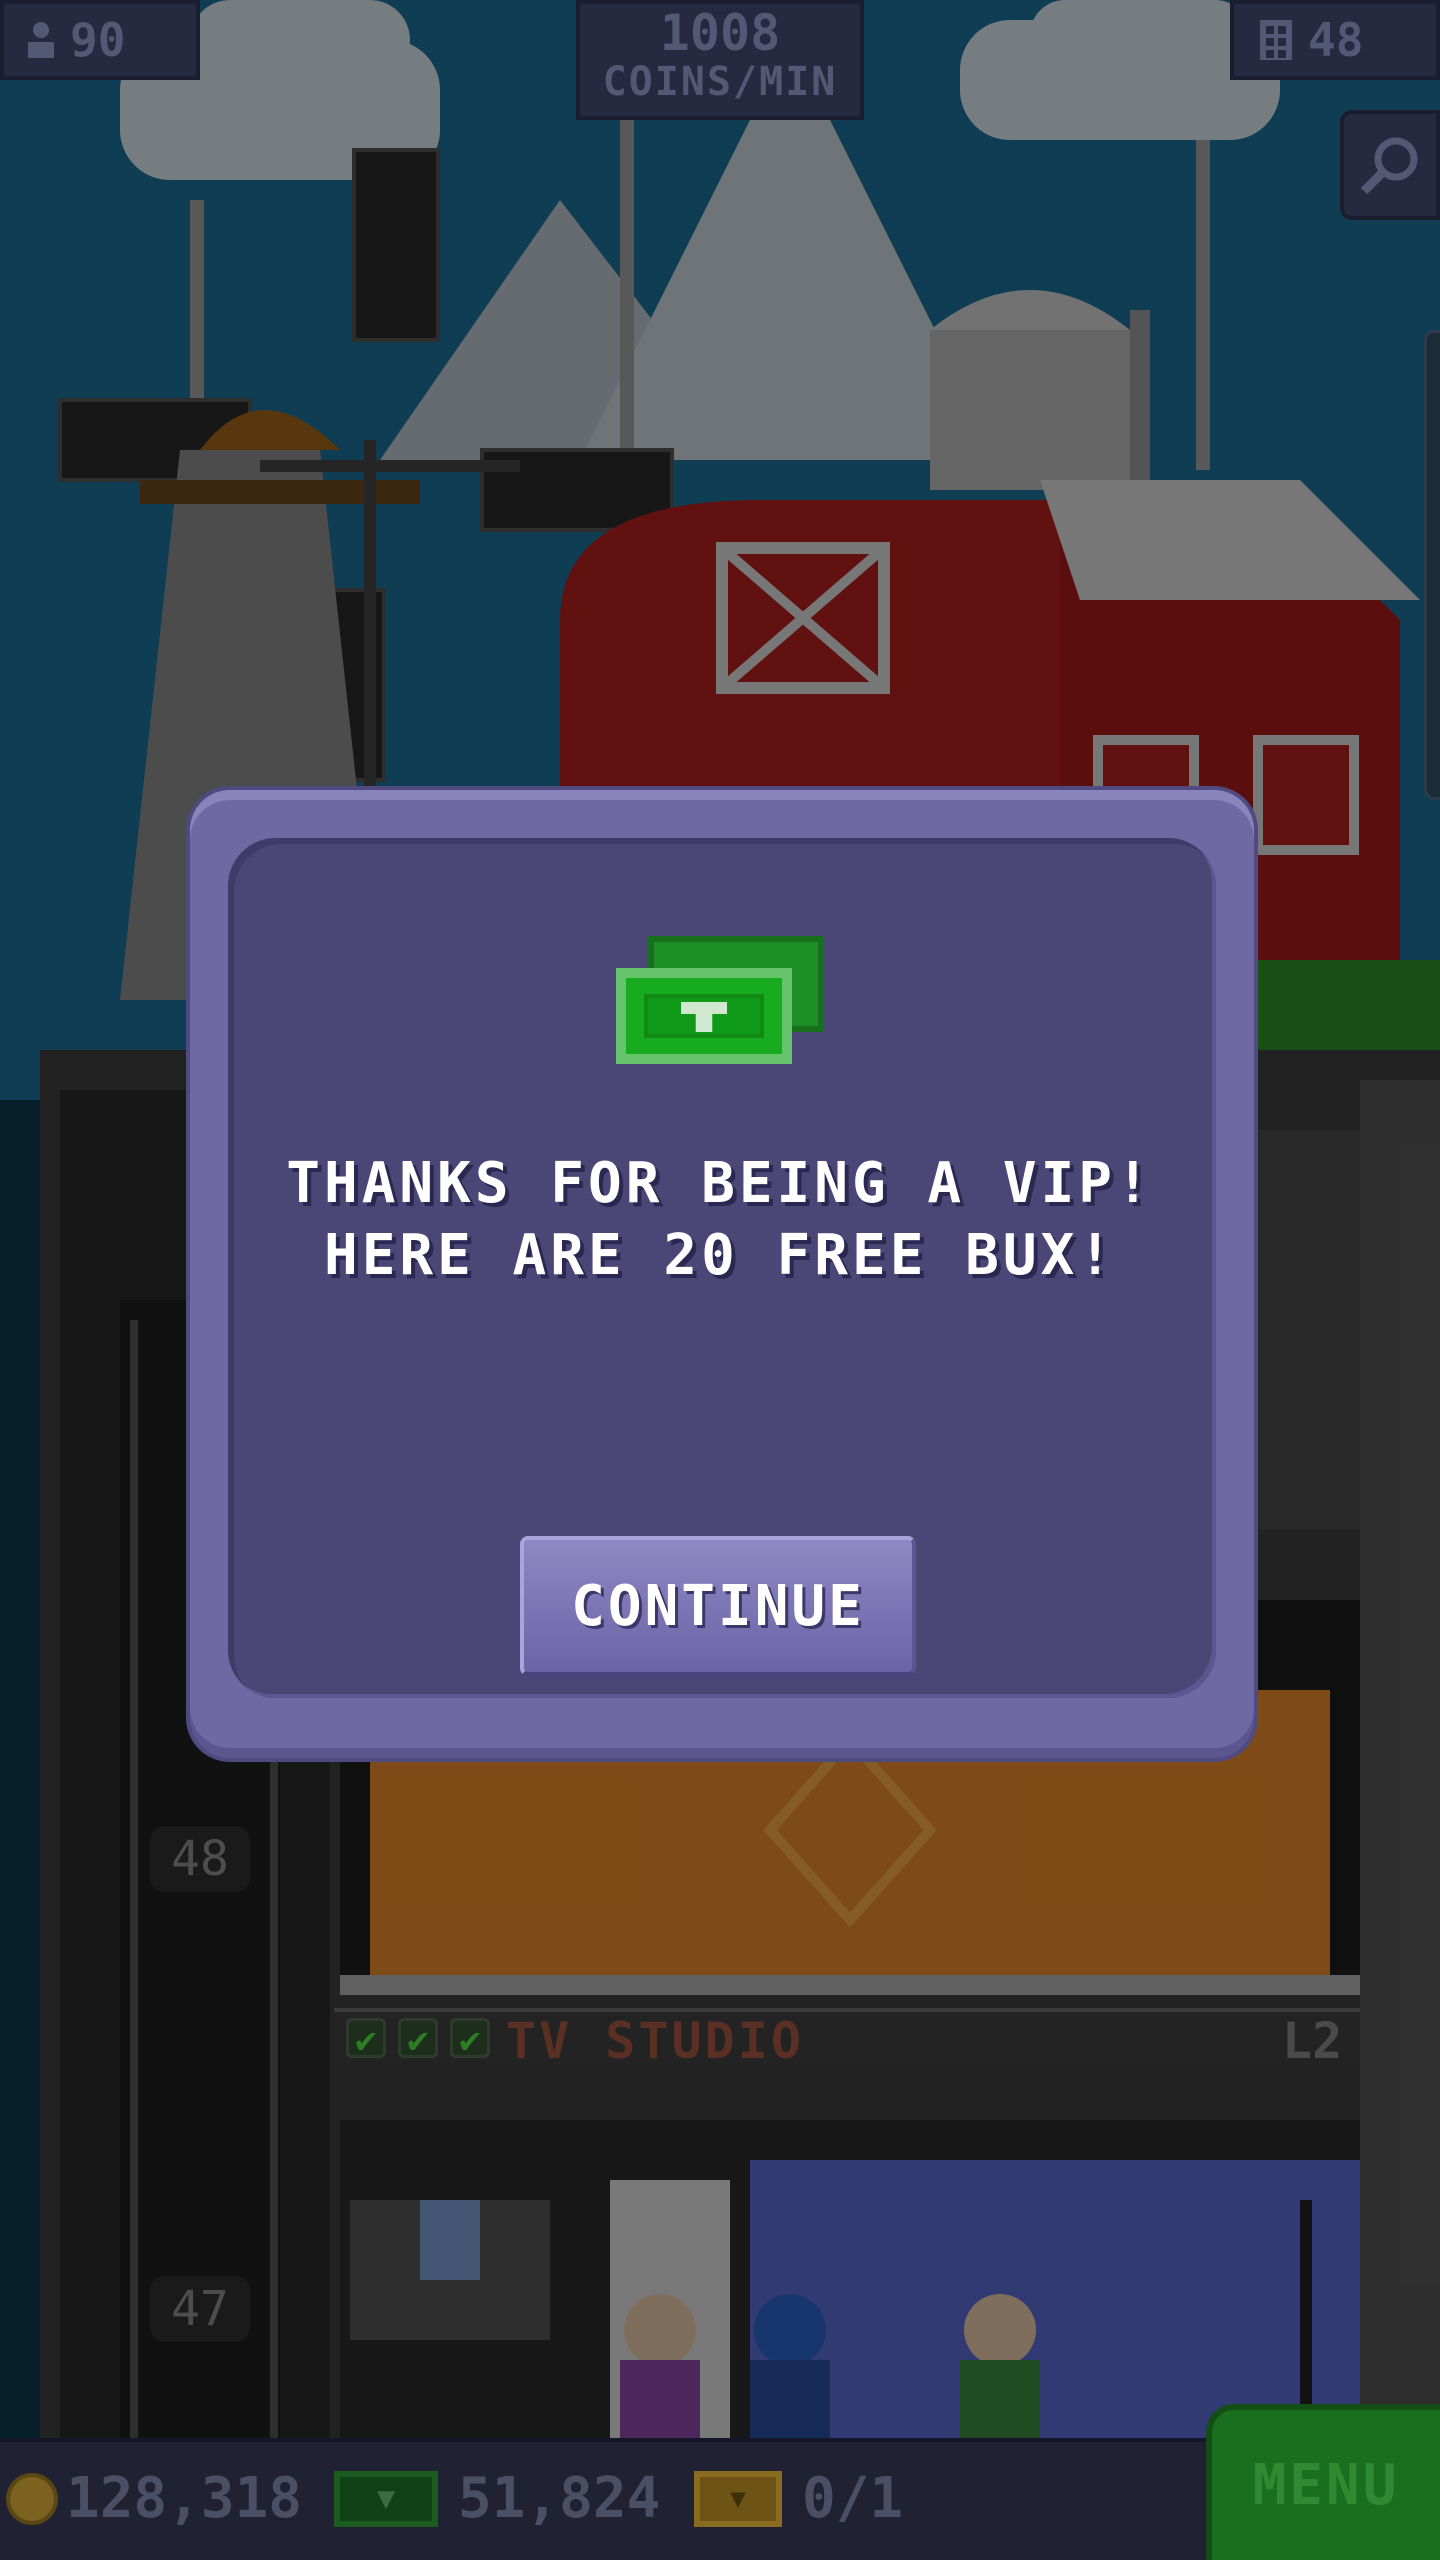 The image size is (1440, 2560). I want to click on person-icon, so click(41, 40).